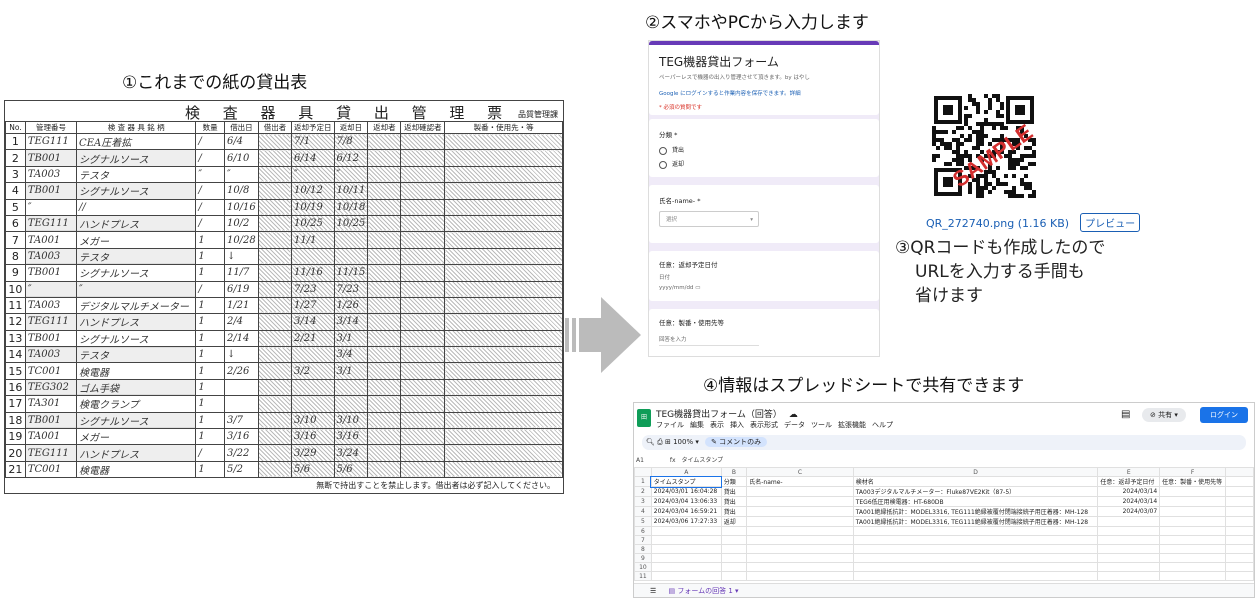 This screenshot has height=600, width=1256. I want to click on sheet-menu-item: ヘルプ, so click(882, 425).